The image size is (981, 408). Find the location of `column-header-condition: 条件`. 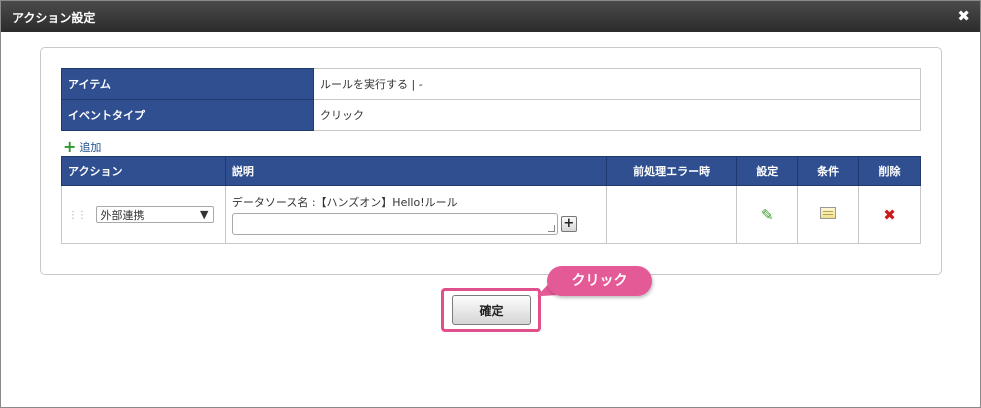

column-header-condition: 条件 is located at coordinates (828, 171).